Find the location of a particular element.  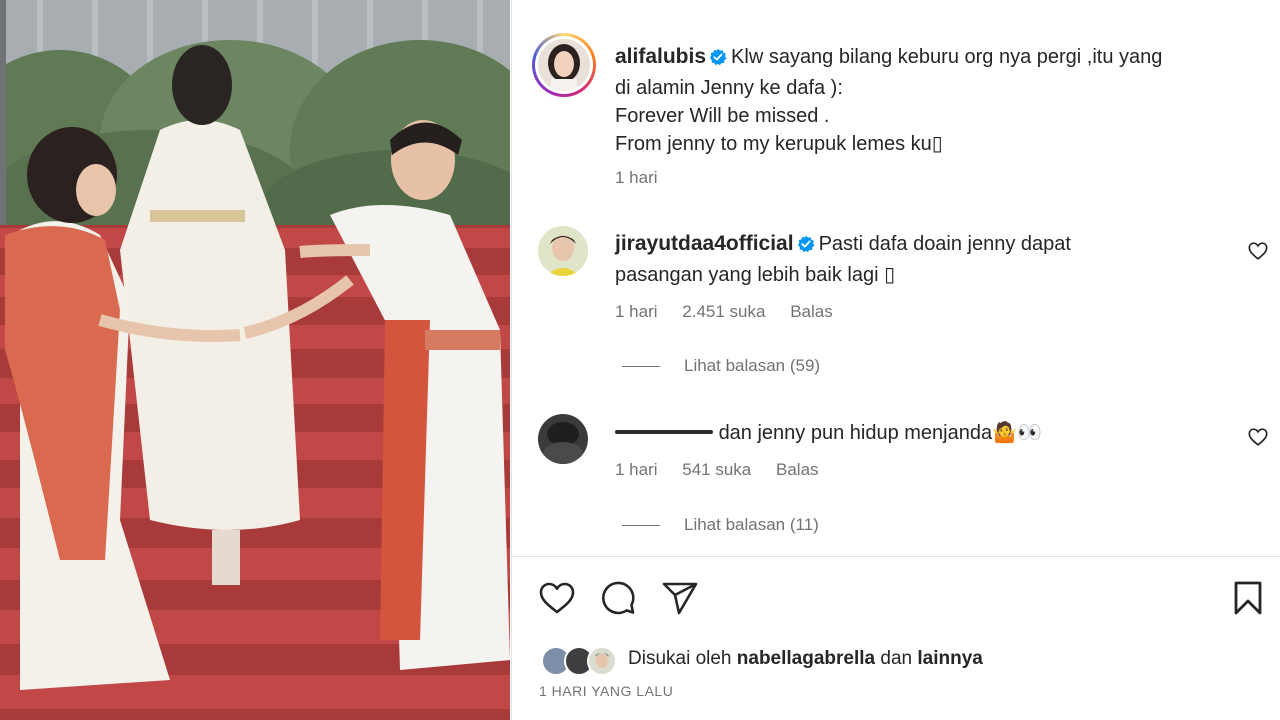

liked-by-conj: dan is located at coordinates (896, 658).